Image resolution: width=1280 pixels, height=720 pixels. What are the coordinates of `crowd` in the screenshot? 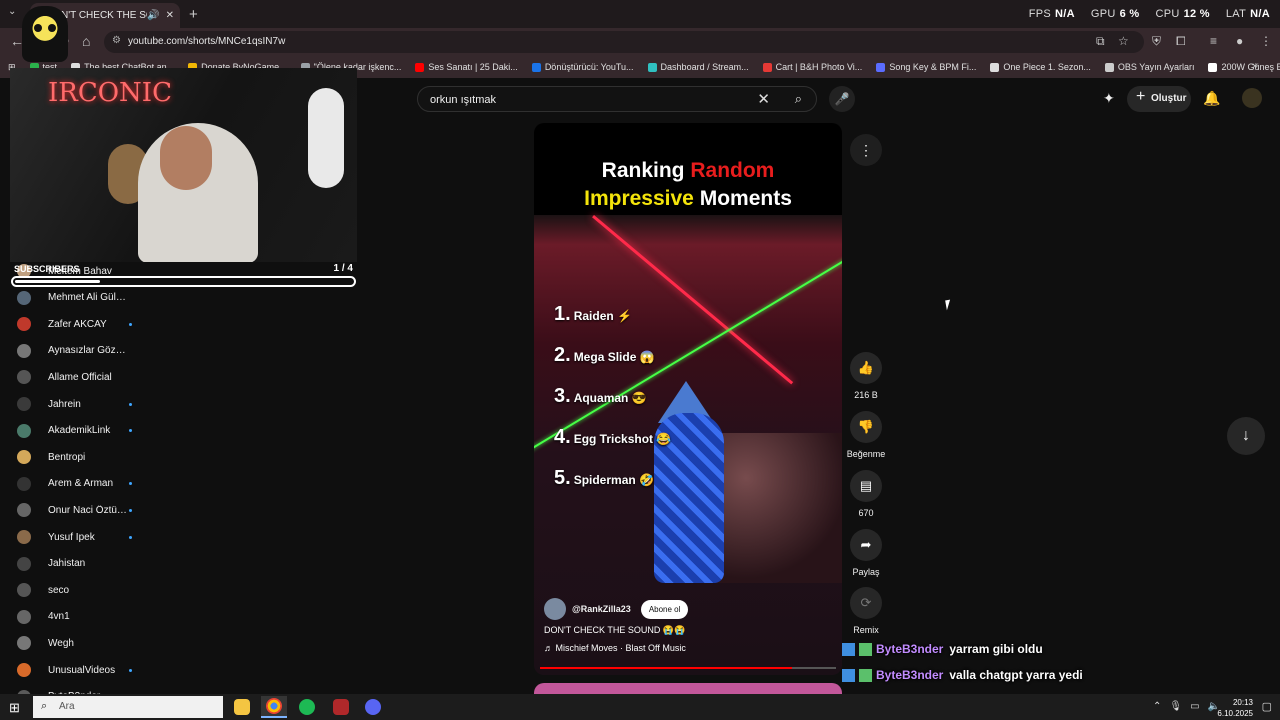 It's located at (773, 508).